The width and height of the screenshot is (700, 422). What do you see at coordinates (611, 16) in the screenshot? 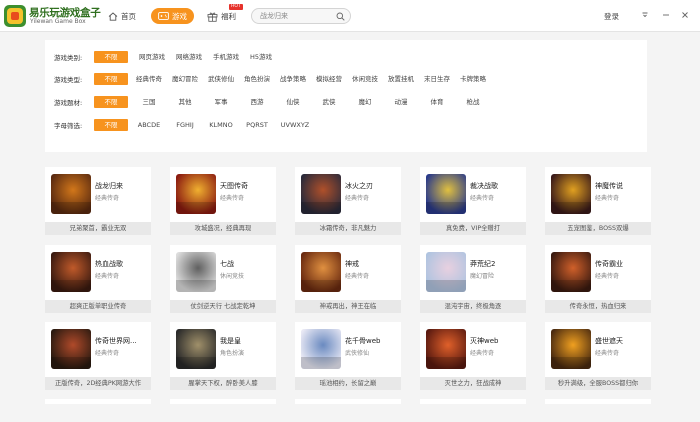
I see `login-button: 登录` at bounding box center [611, 16].